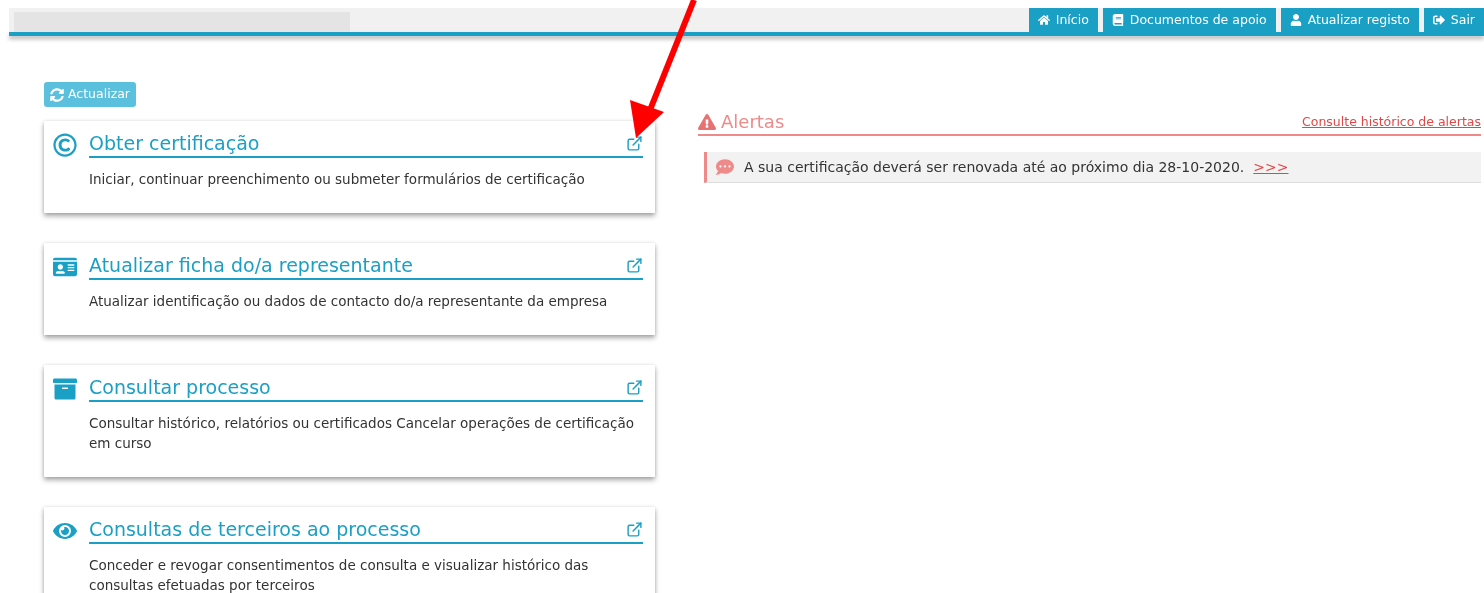  Describe the element at coordinates (1391, 122) in the screenshot. I see `alert-history-link: Consulte histórico de alertas` at that location.